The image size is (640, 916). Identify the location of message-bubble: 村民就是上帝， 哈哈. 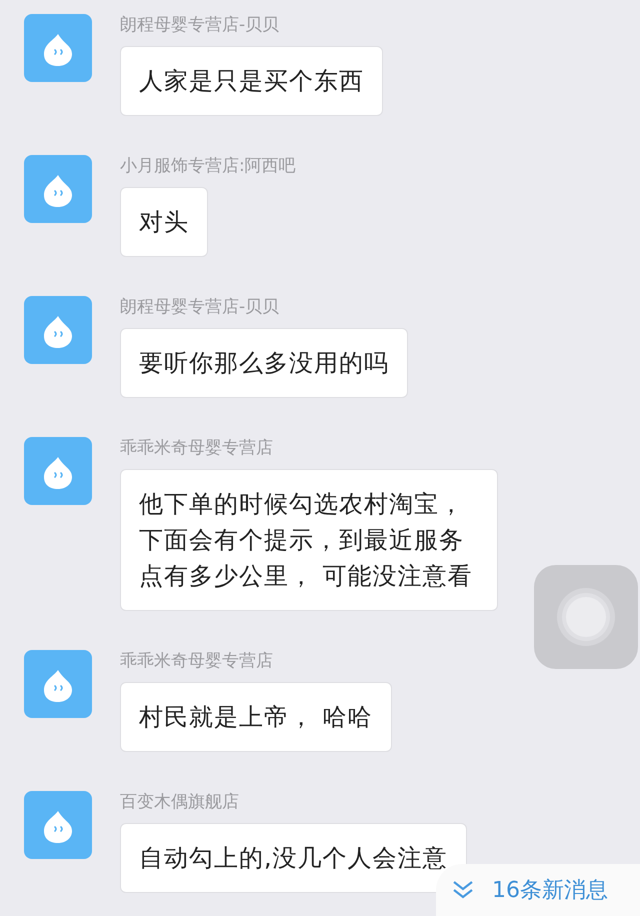
(256, 717).